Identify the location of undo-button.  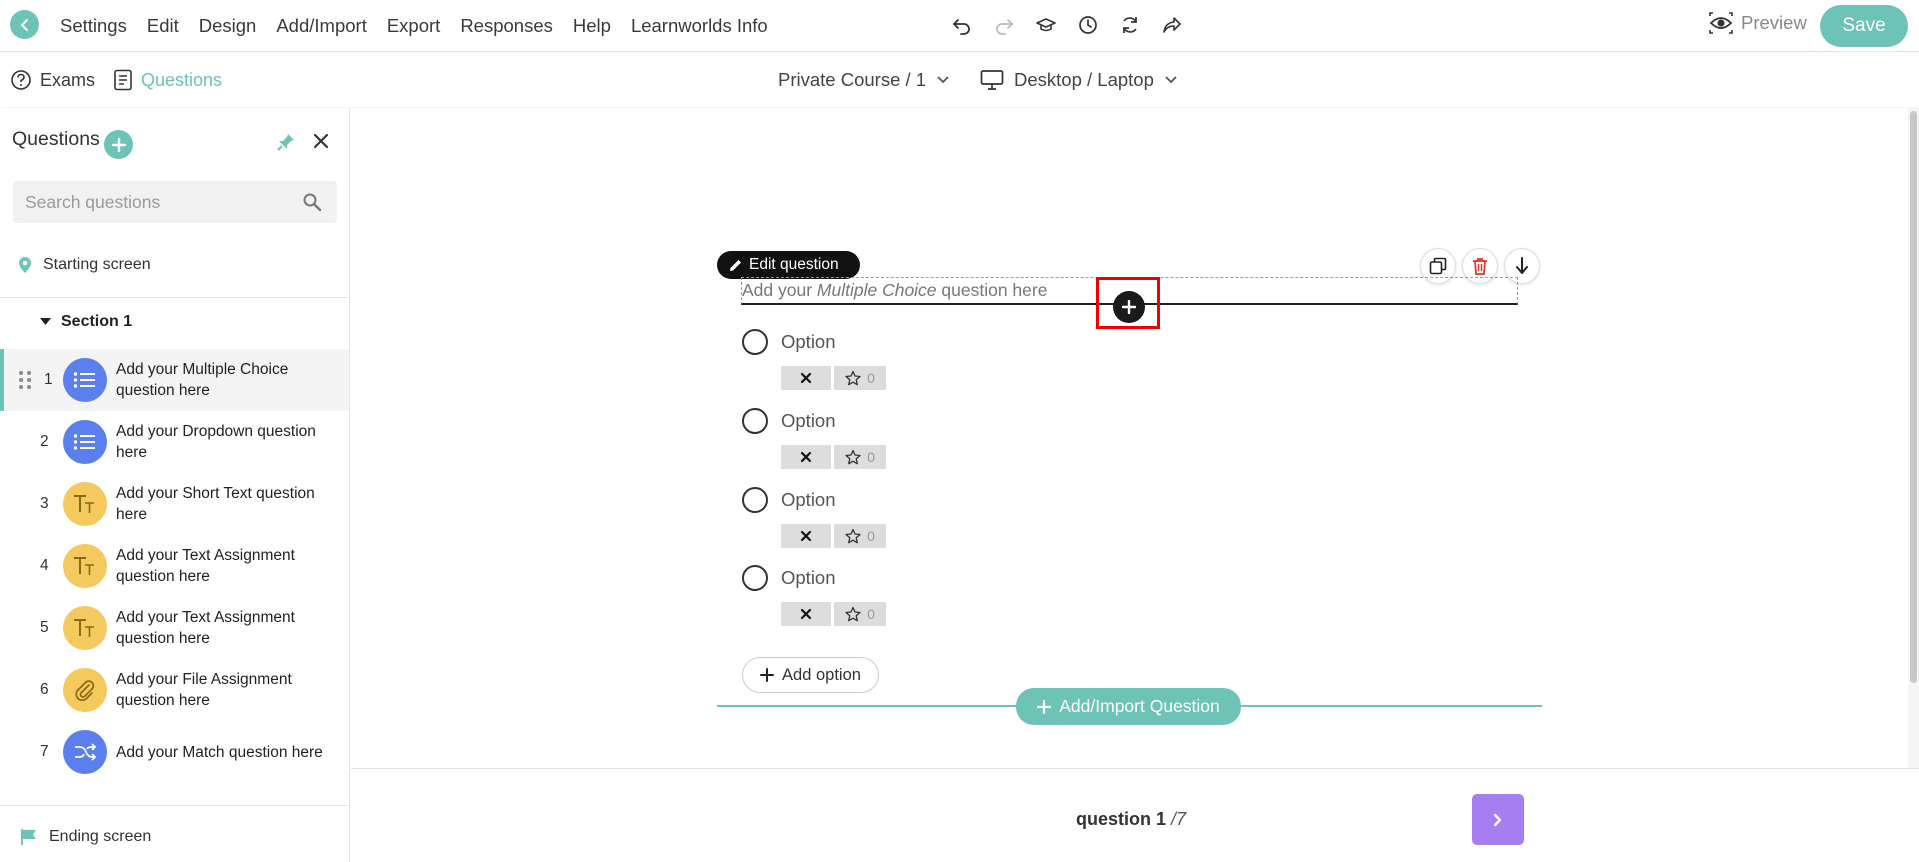
(962, 25).